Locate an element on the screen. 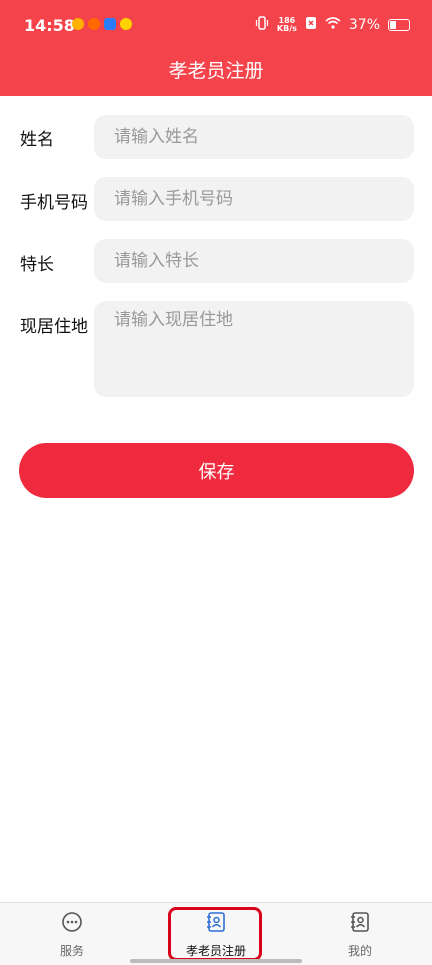 The image size is (432, 965). wifi-icon is located at coordinates (333, 25).